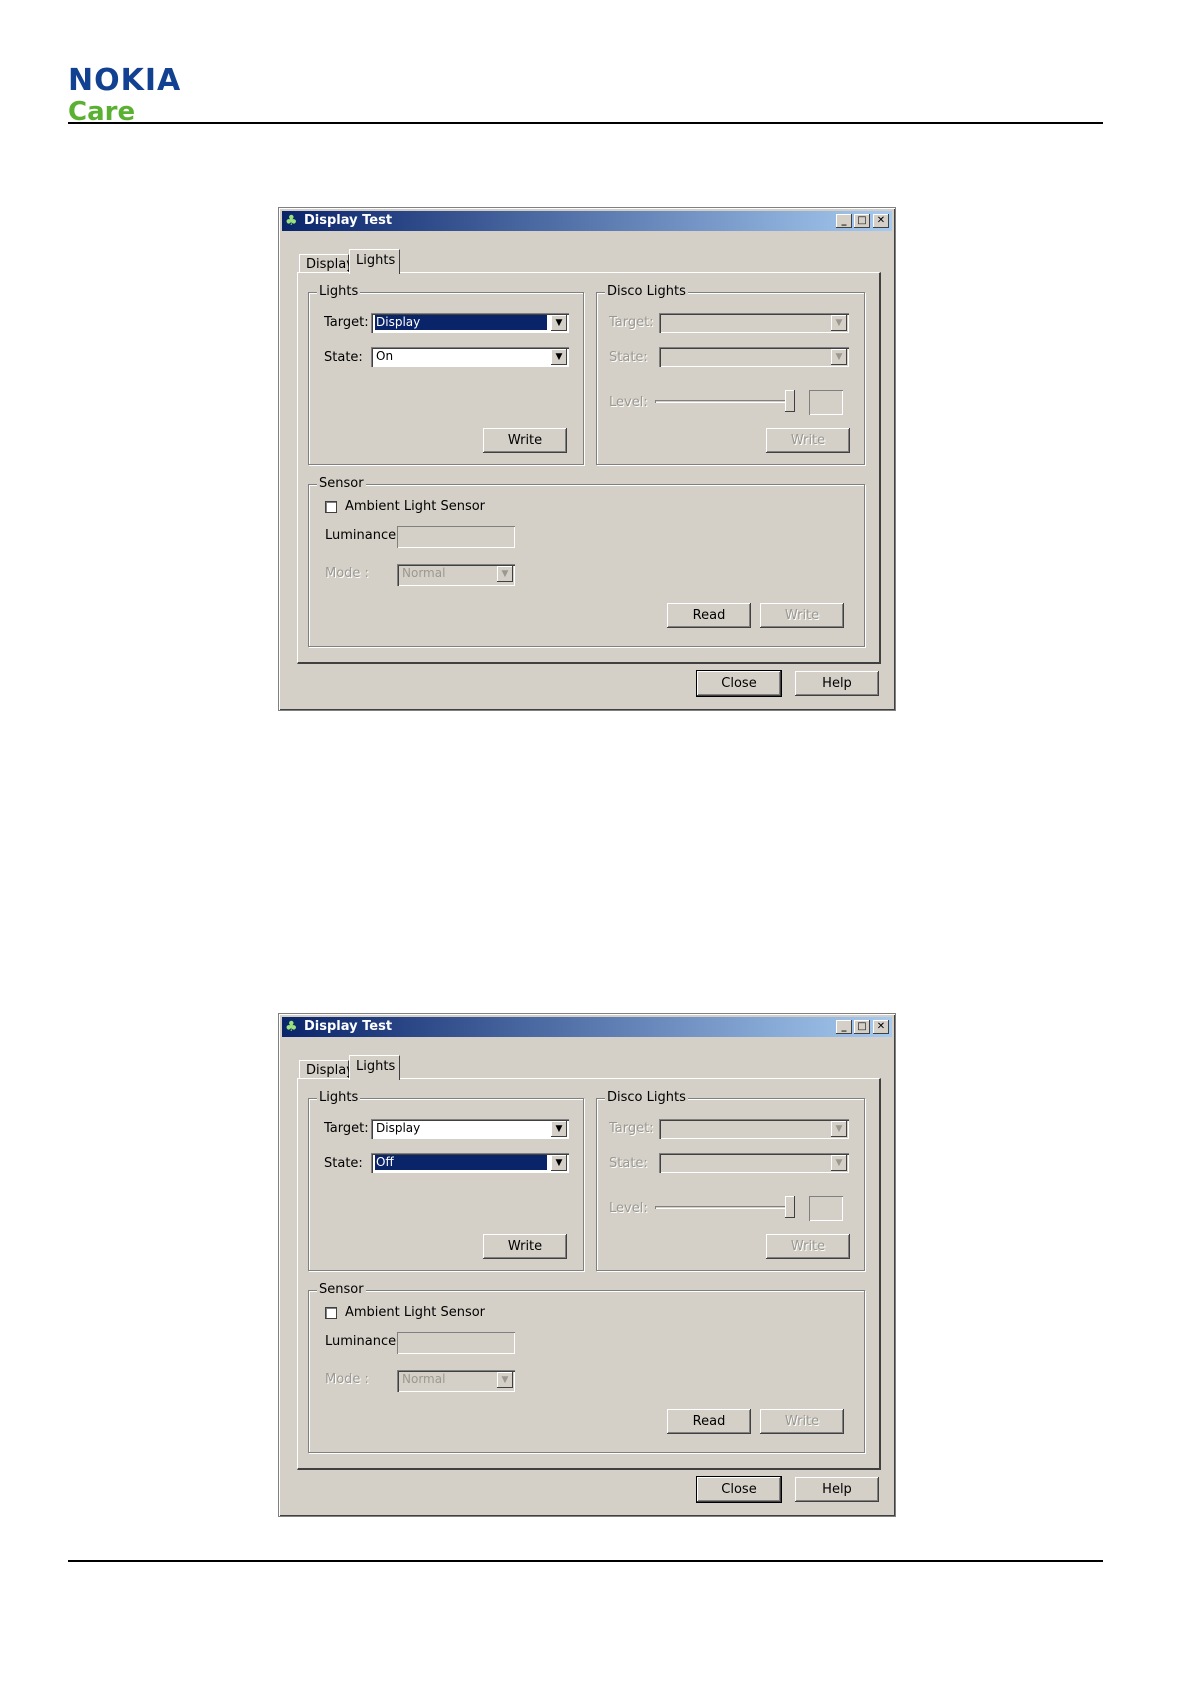  Describe the element at coordinates (585, 1561) in the screenshot. I see `footer-rule` at that location.